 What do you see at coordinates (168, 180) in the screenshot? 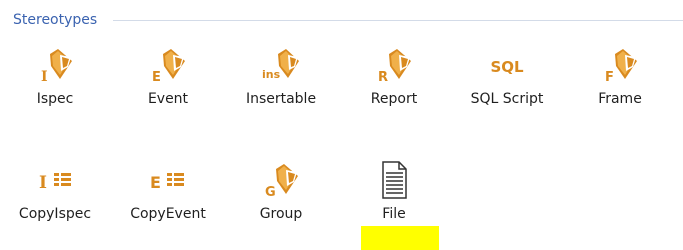
I see `copyevent-icon: E` at bounding box center [168, 180].